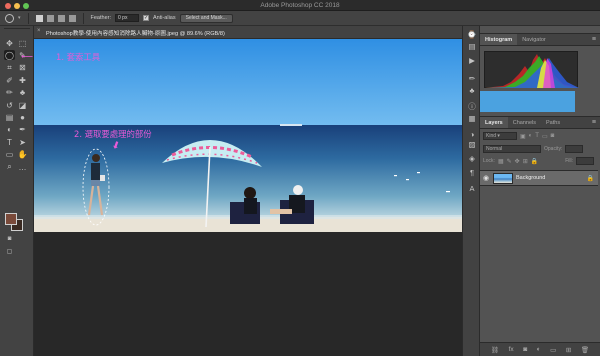 The height and width of the screenshot is (356, 600). I want to click on adjustment-icon: ◐, so click(539, 349).